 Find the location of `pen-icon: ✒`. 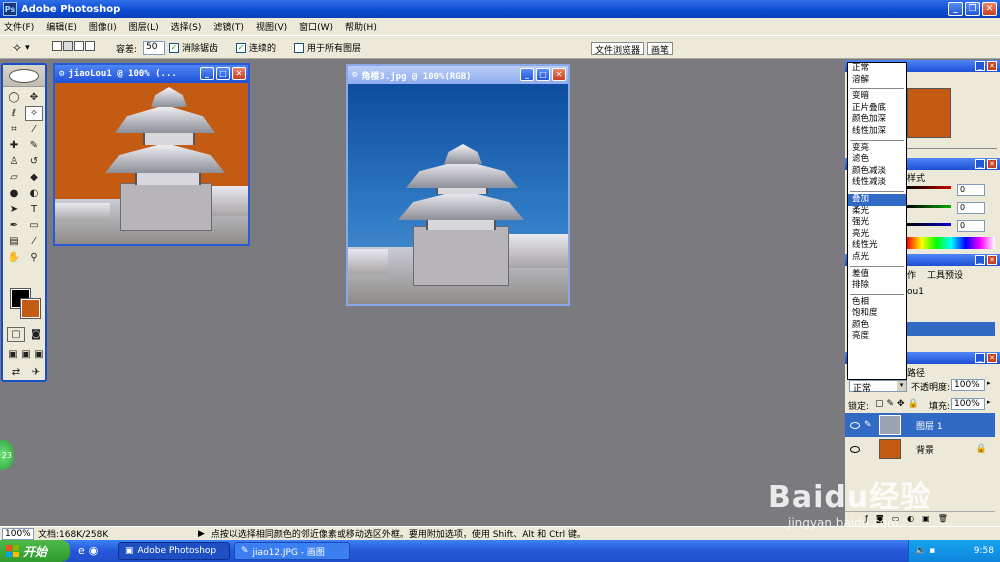

pen-icon: ✒ is located at coordinates (14, 225).